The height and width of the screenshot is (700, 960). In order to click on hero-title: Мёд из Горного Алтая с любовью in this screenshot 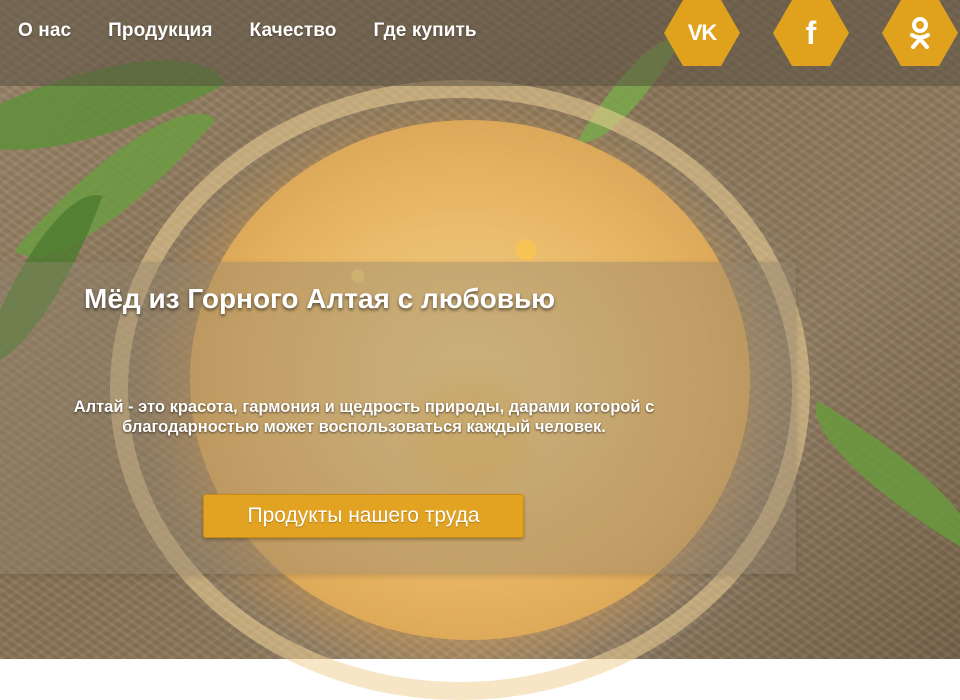, I will do `click(320, 298)`.